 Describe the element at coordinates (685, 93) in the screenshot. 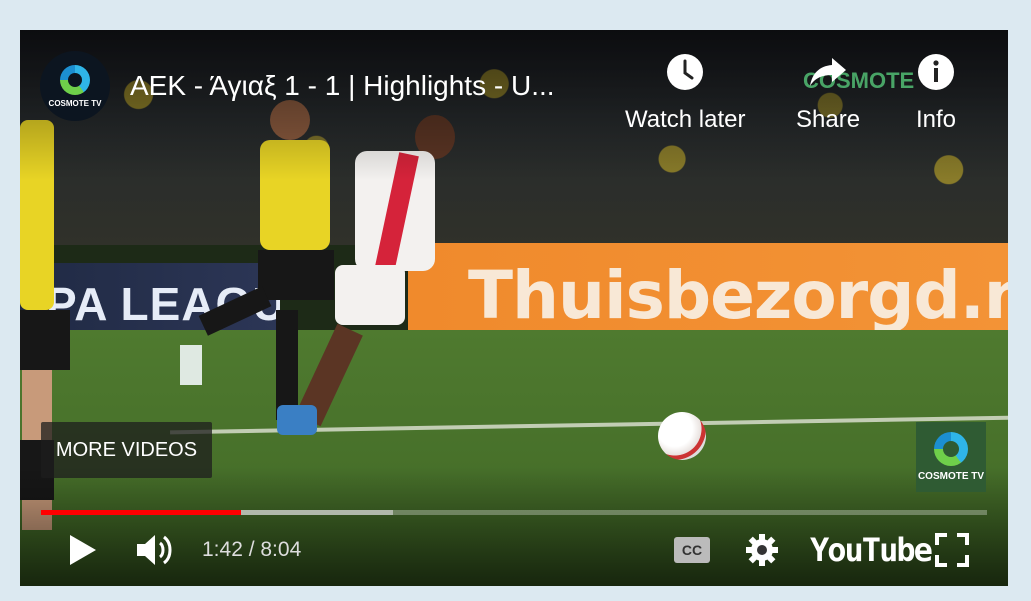

I see `watch-later-button: Watch later` at that location.